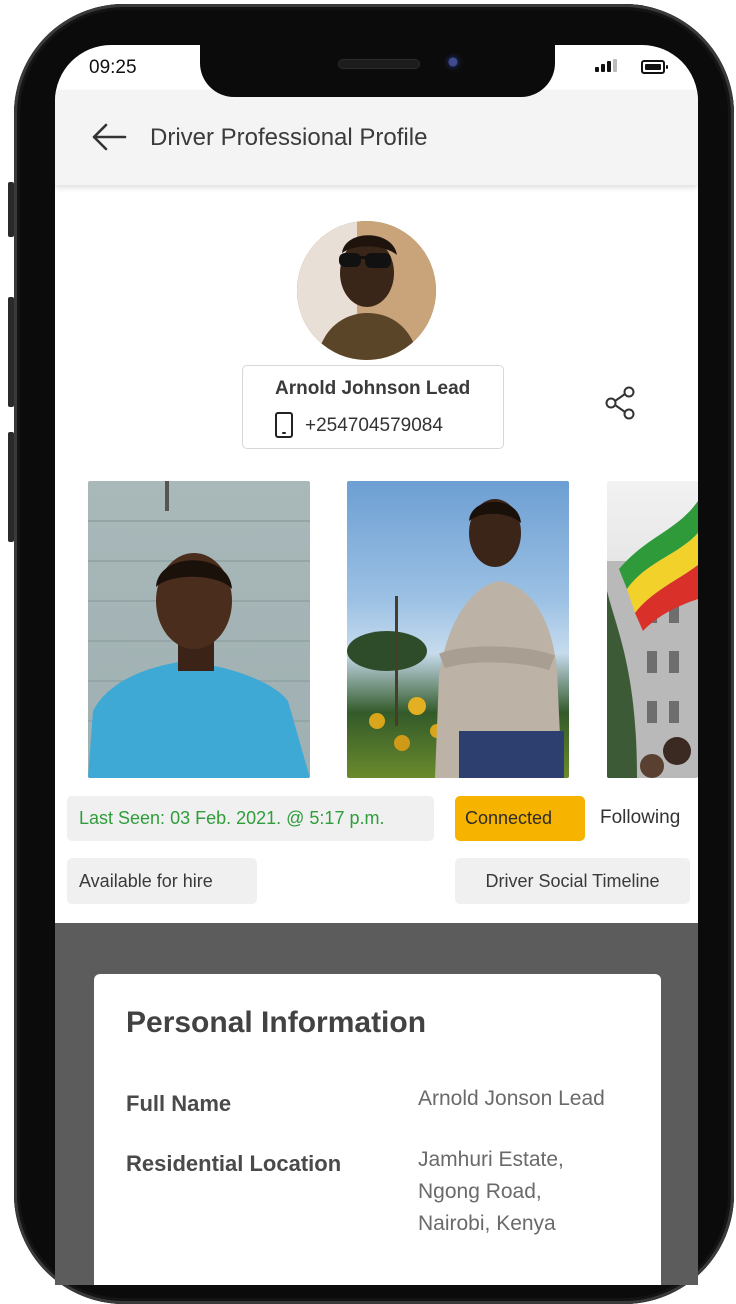  I want to click on arrow-left-icon, so click(109, 137).